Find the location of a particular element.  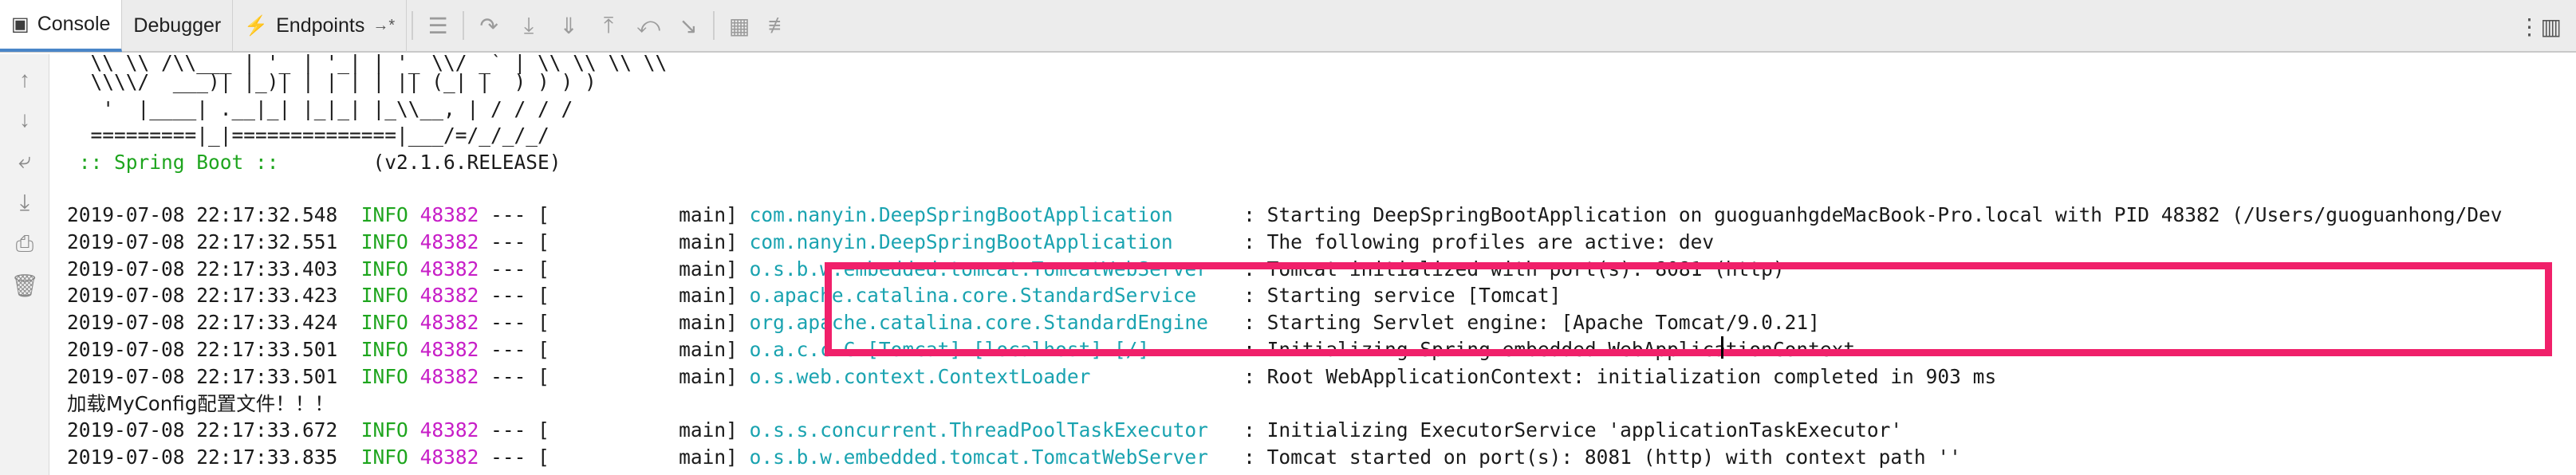

banner-line: ' |____| .__|_| |_|_| |_\\__, | / / / / is located at coordinates (320, 108).